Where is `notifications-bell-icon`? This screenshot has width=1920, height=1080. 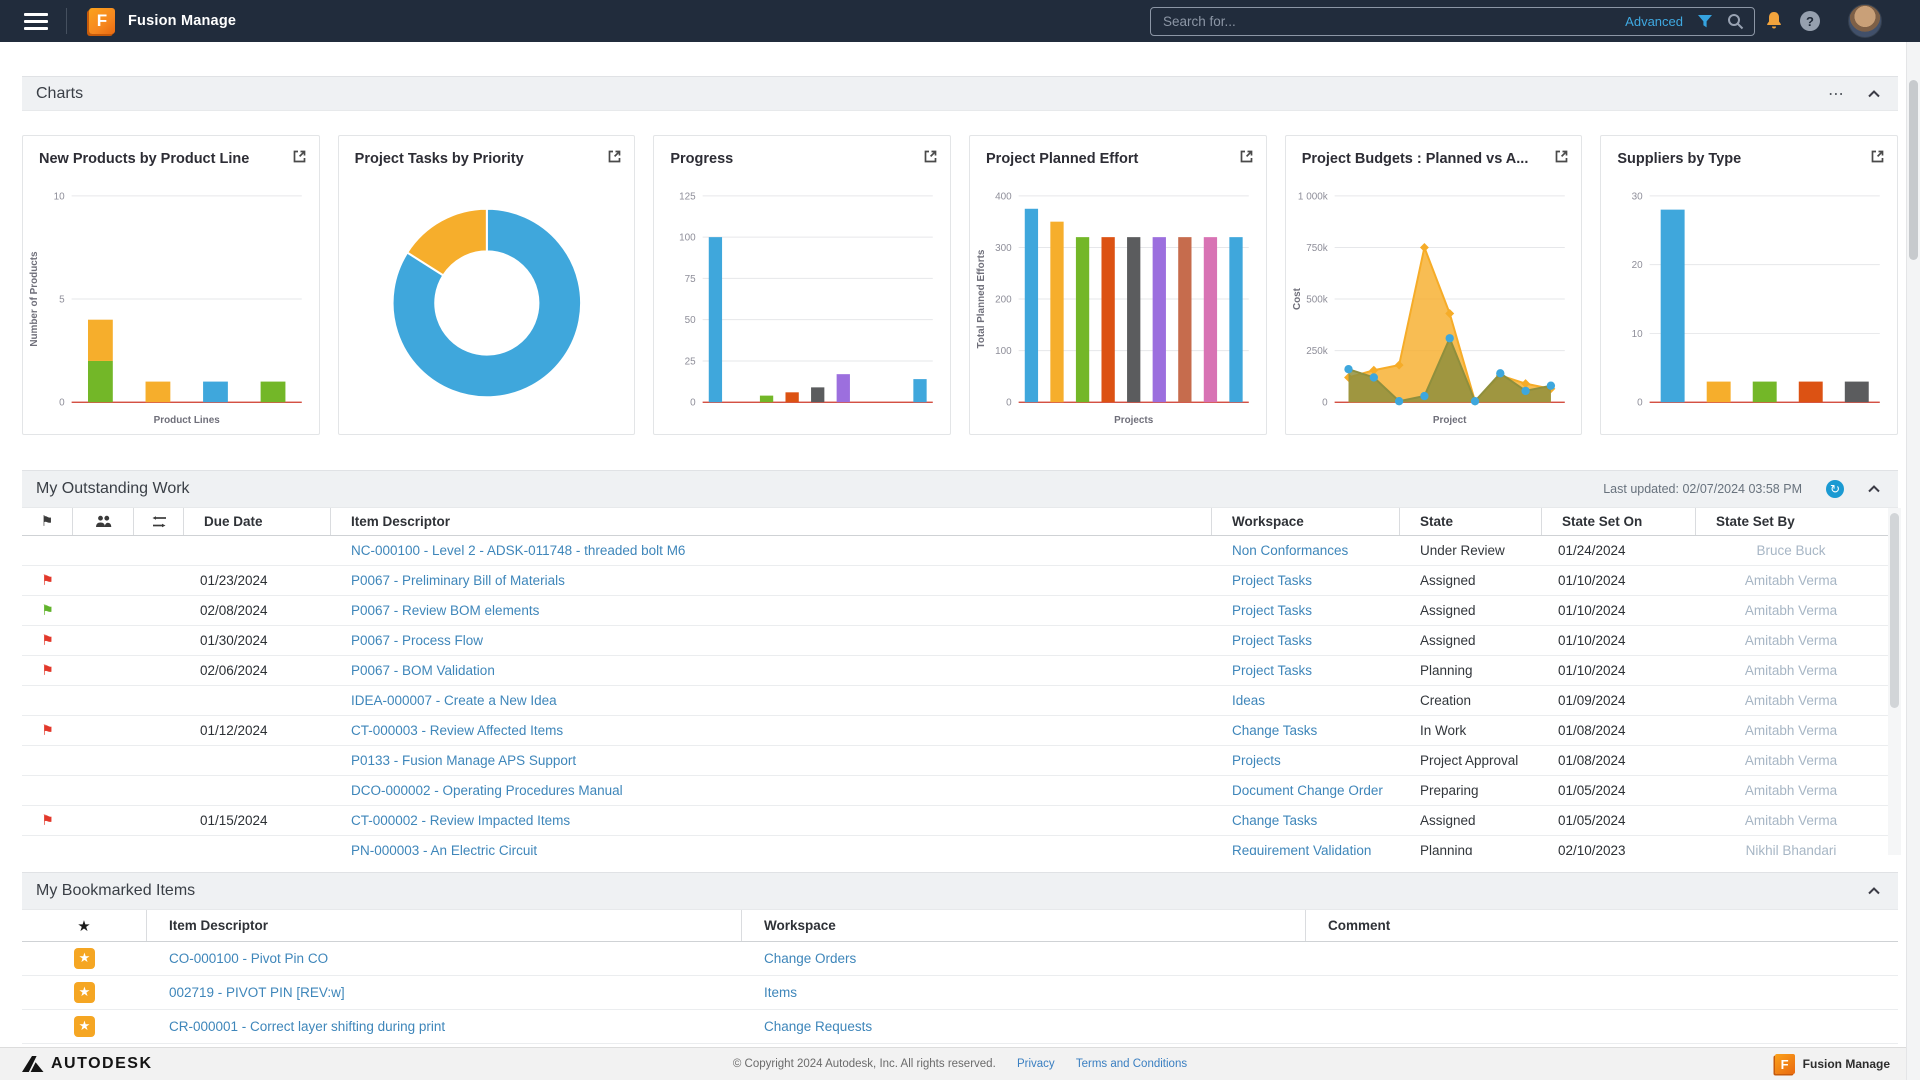
notifications-bell-icon is located at coordinates (1774, 21).